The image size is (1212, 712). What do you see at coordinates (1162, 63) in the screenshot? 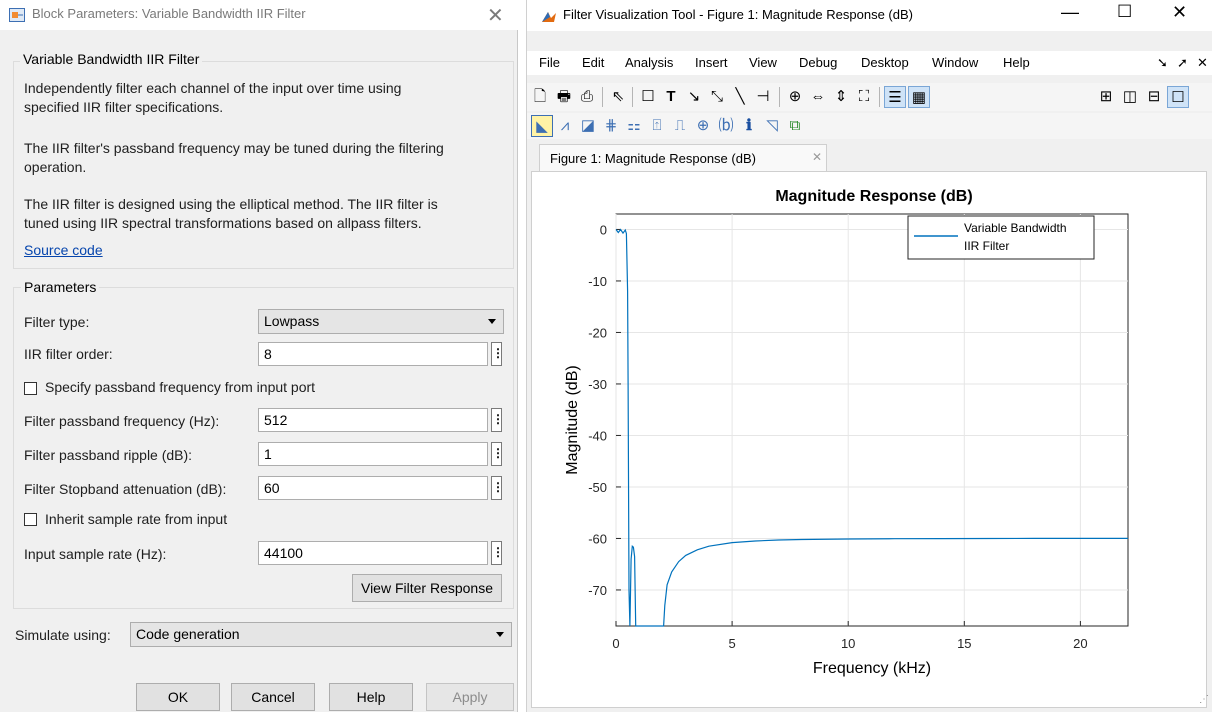
I see `dock-icon: ➘` at bounding box center [1162, 63].